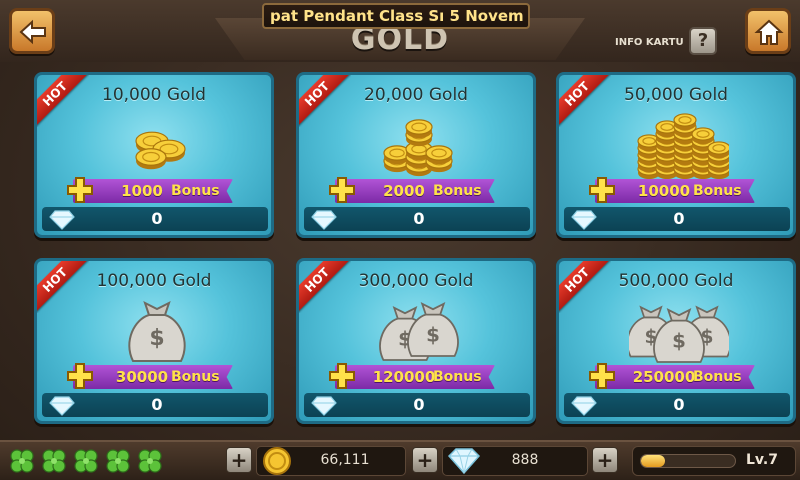 The height and width of the screenshot is (480, 800). I want to click on small-coin-pile-icon, so click(160, 150).